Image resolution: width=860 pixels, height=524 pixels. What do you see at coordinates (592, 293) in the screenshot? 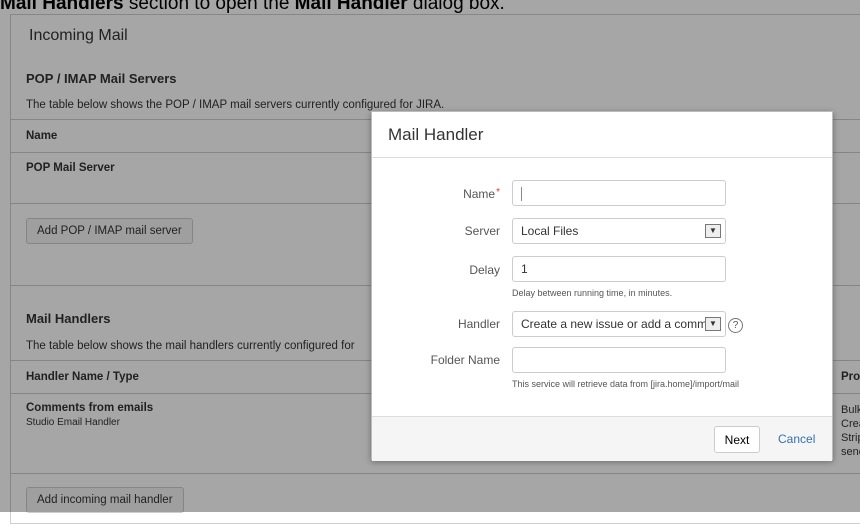
I see `delay-hint: Delay between running time, in minutes.` at bounding box center [592, 293].